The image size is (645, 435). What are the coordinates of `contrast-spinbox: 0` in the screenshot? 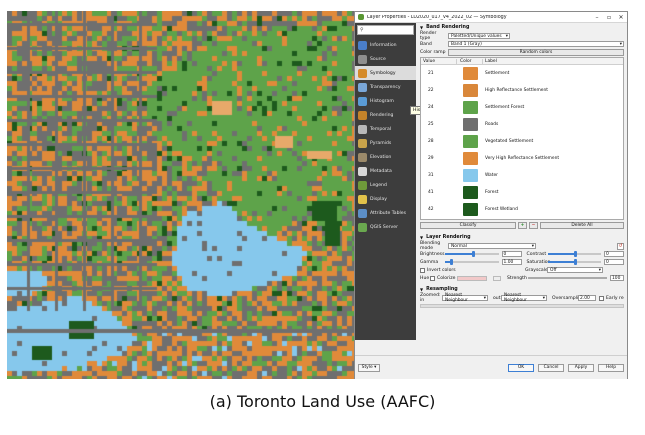 It's located at (614, 254).